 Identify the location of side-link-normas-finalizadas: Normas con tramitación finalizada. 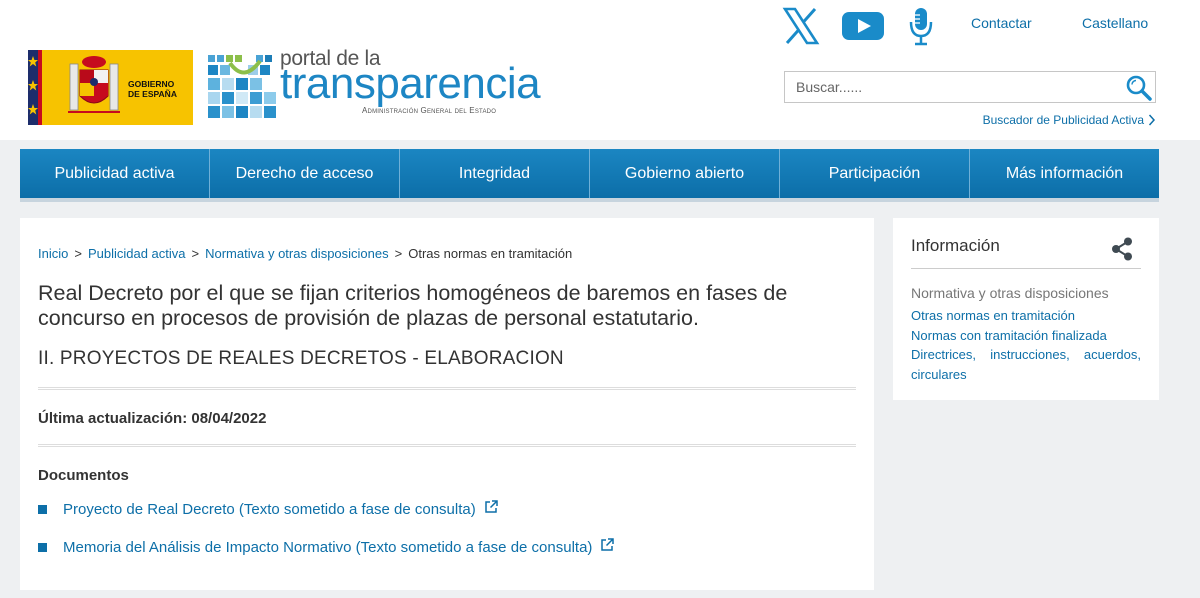
(1026, 336).